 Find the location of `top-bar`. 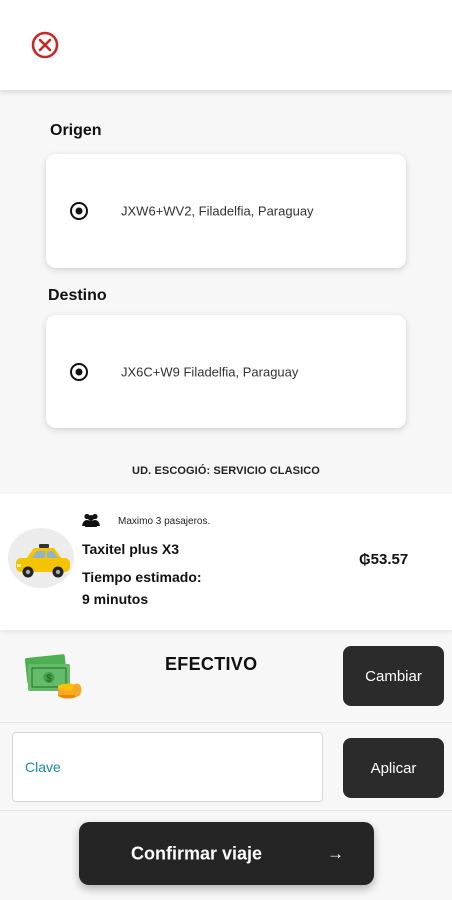

top-bar is located at coordinates (226, 45).